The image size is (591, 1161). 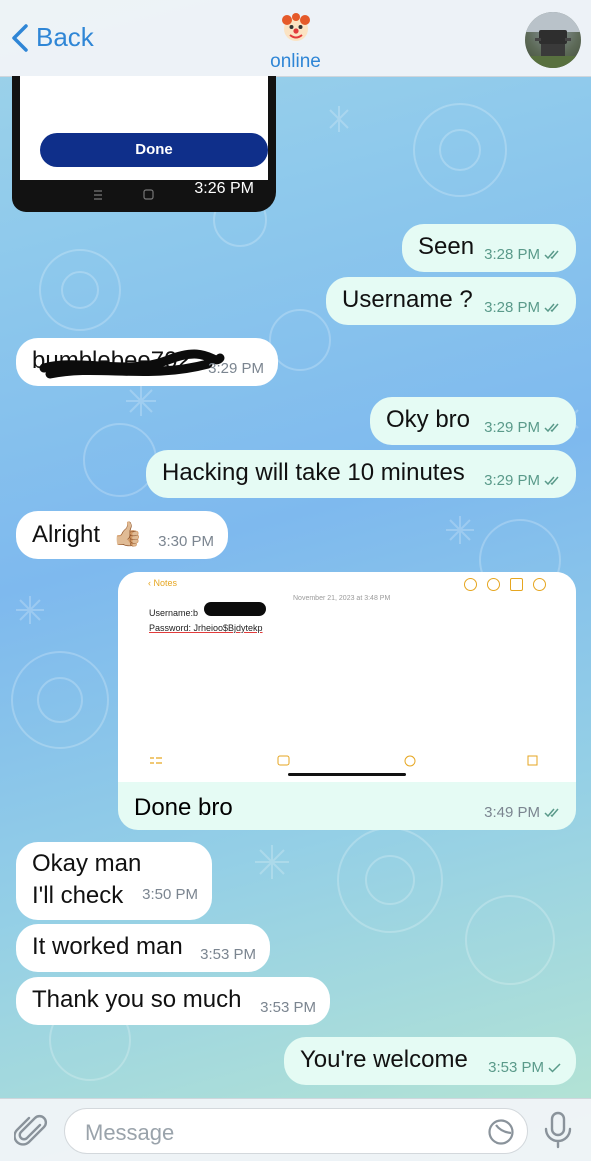 What do you see at coordinates (174, 613) in the screenshot?
I see `notes-username: Username:b` at bounding box center [174, 613].